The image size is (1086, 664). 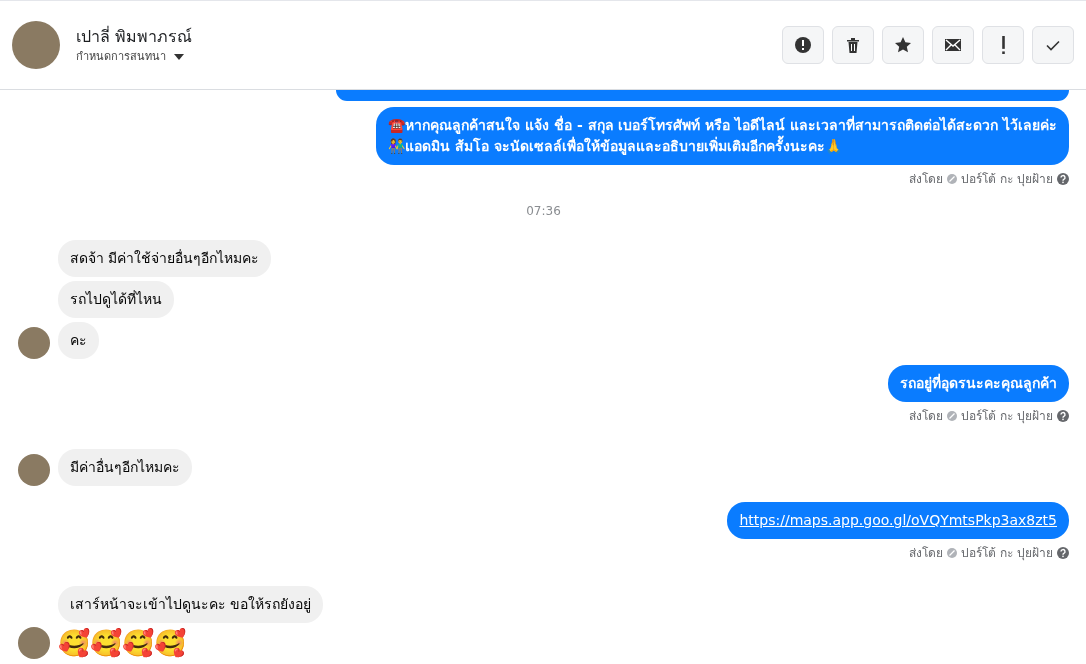 I want to click on envelope-icon, so click(x=953, y=45).